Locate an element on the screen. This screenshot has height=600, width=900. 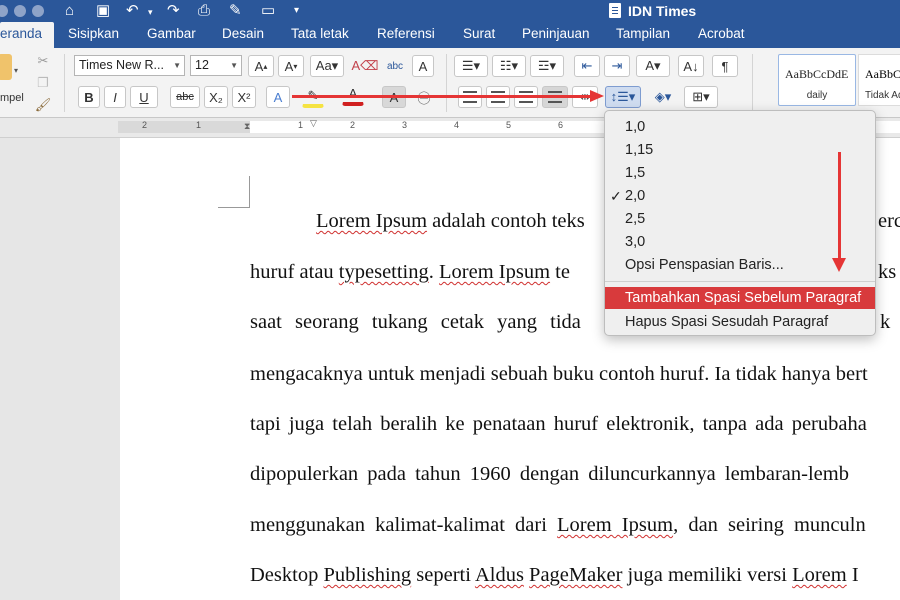
menu-item-1-15: 1,15 is located at coordinates (639, 150).